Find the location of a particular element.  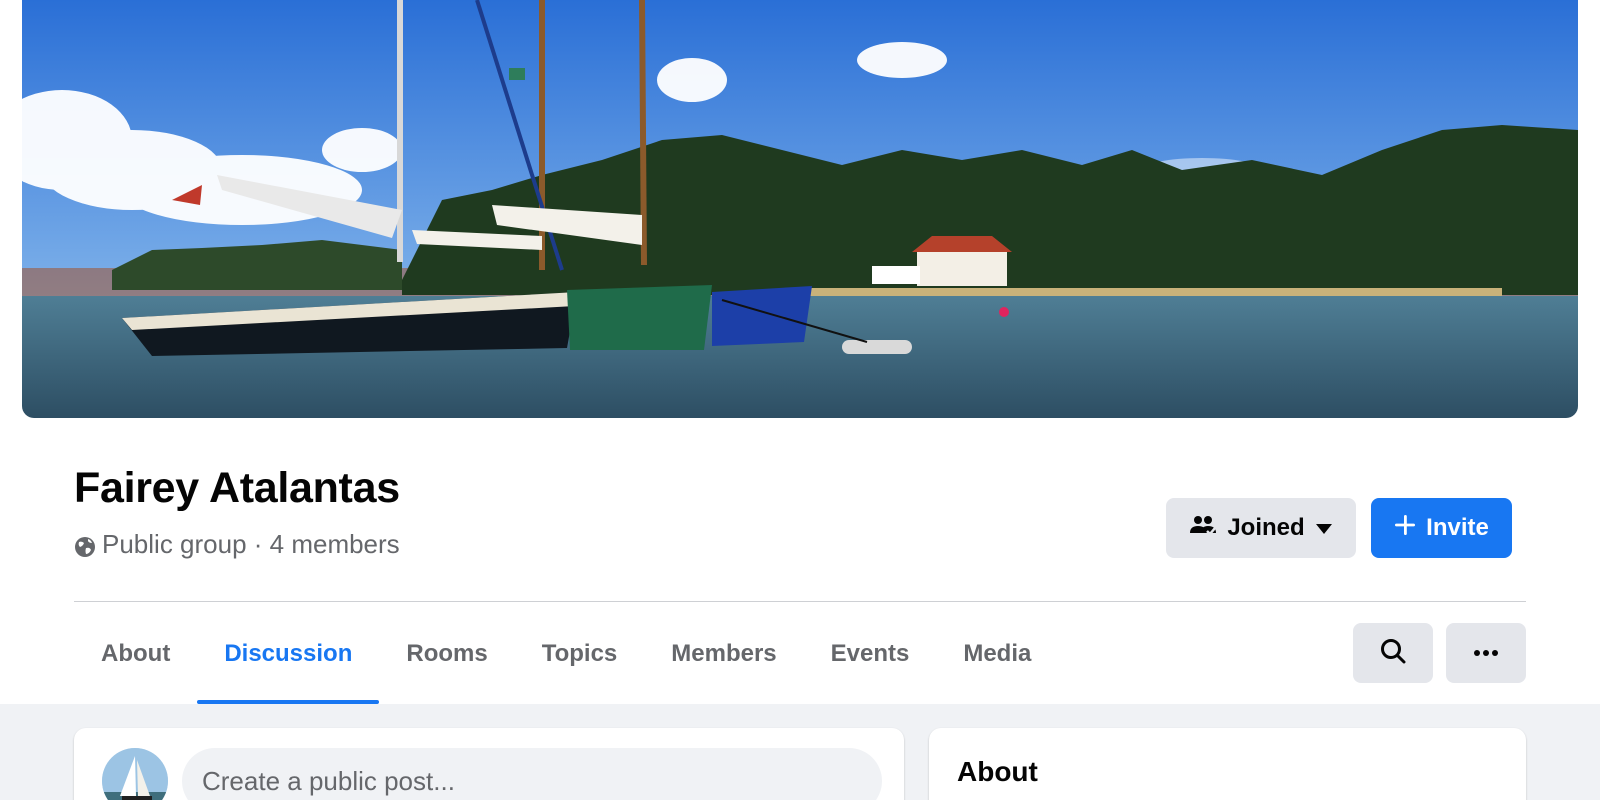

group-privacy-and-members: Public group · 4 members is located at coordinates (251, 544).